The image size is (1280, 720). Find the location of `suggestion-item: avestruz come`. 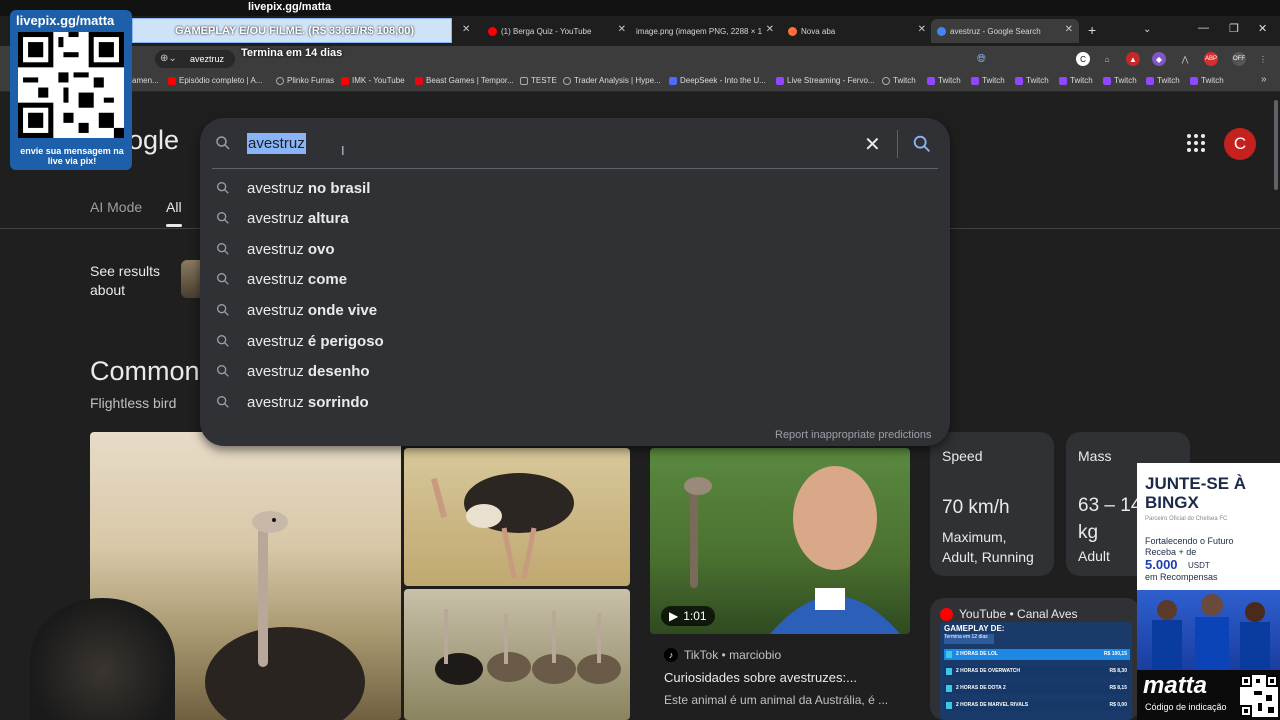

suggestion-item: avestruz come is located at coordinates (281, 279).